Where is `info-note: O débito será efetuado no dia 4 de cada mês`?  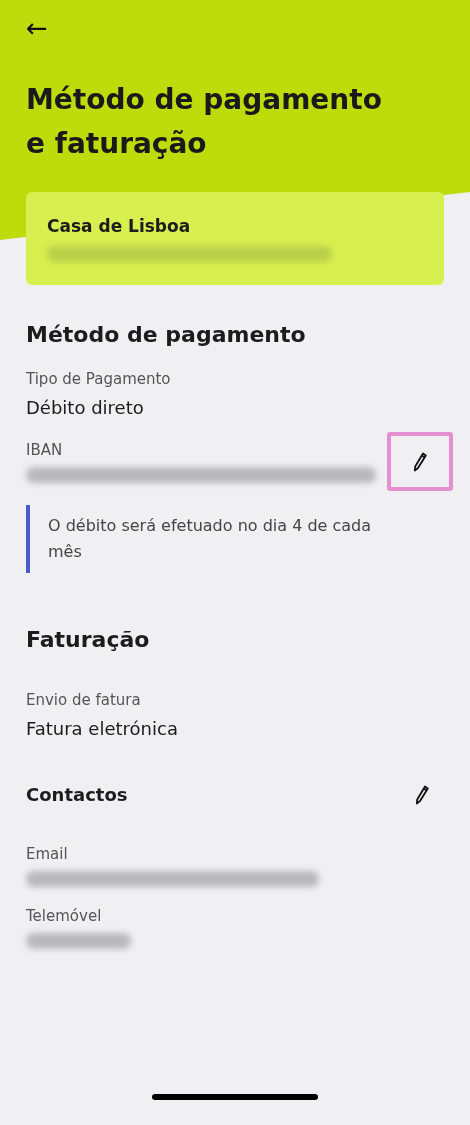
info-note: O débito será efetuado no dia 4 de cada mês is located at coordinates (210, 539).